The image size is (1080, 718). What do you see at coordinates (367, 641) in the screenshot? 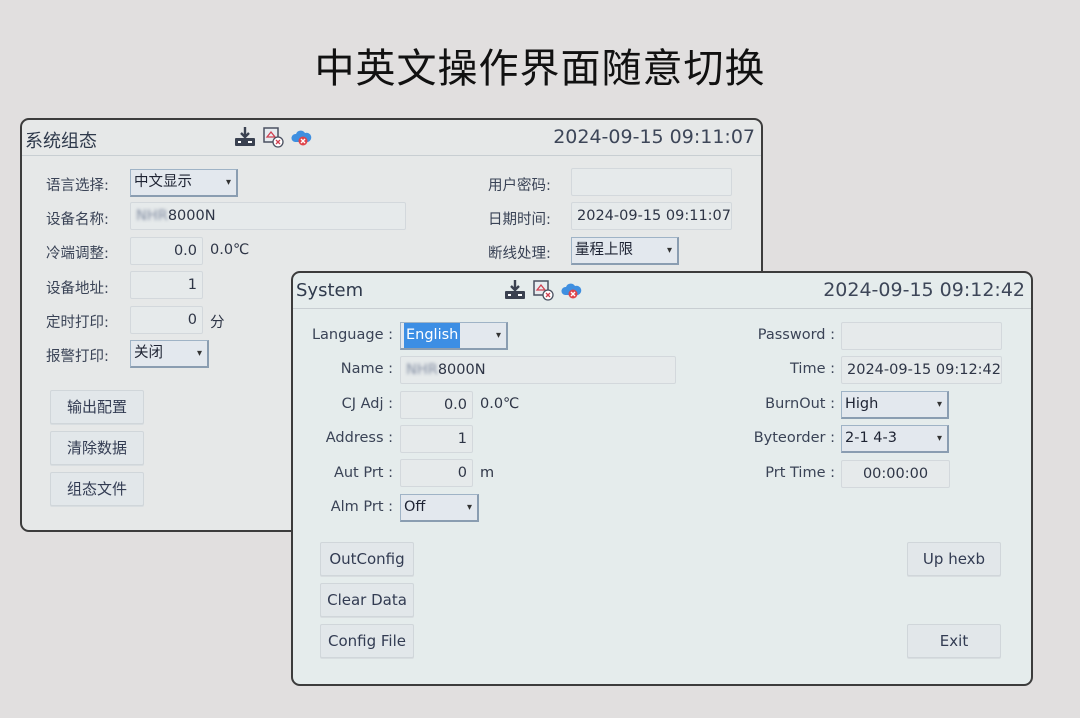
I see `config-file-button: Config File` at bounding box center [367, 641].